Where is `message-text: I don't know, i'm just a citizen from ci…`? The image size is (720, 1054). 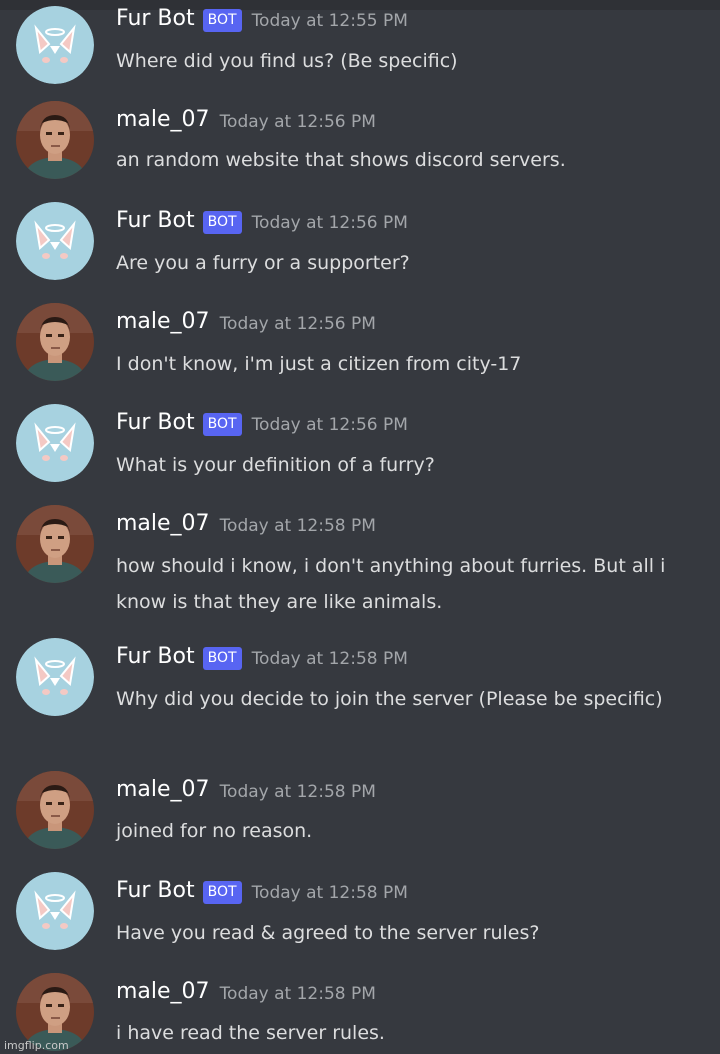 message-text: I don't know, i'm just a citizen from ci… is located at coordinates (319, 364).